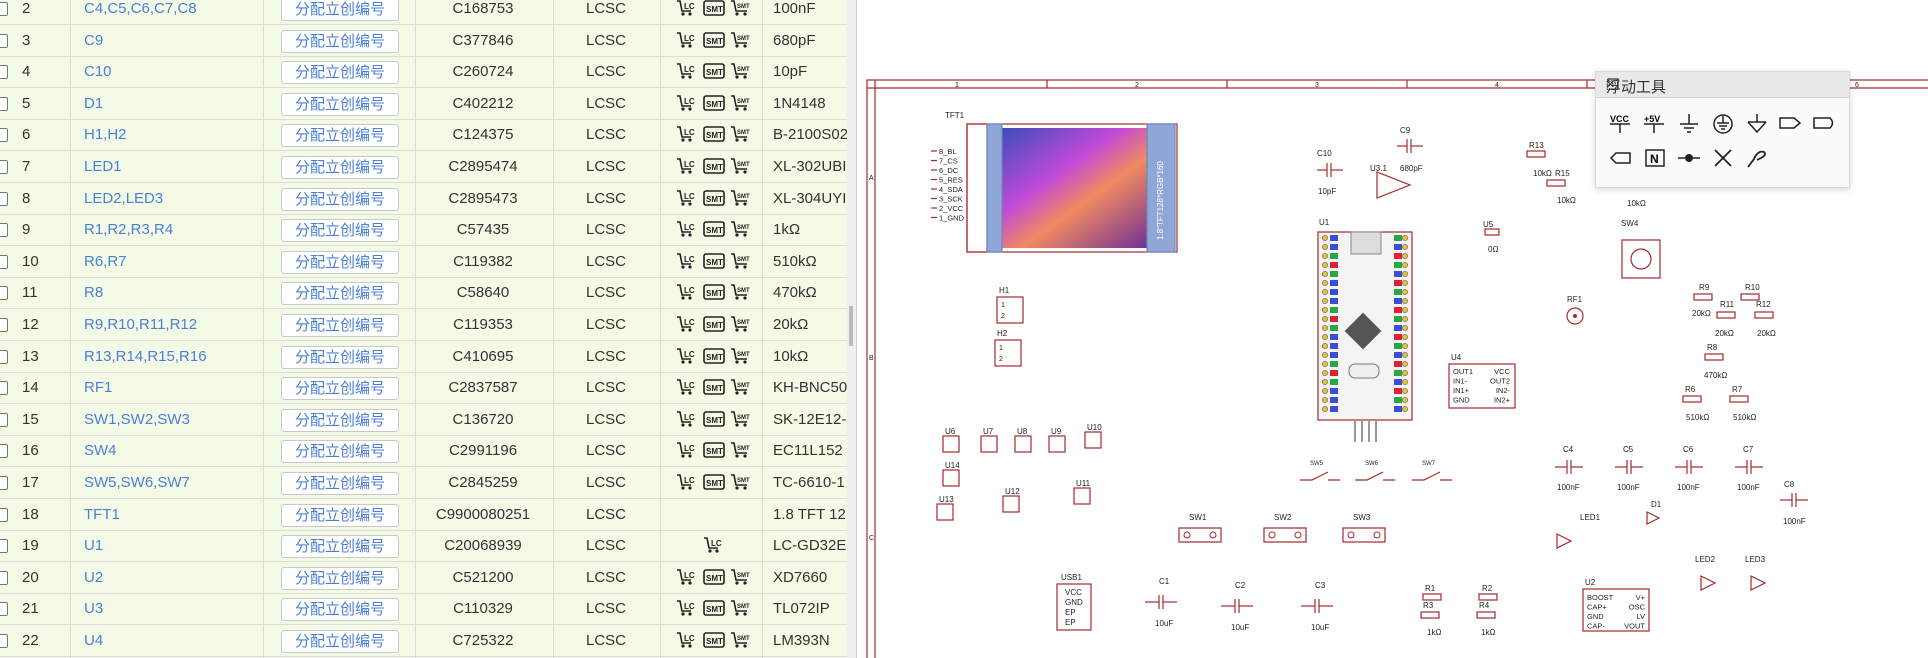 The height and width of the screenshot is (658, 1928). What do you see at coordinates (1621, 158) in the screenshot?
I see `port-input-icon` at bounding box center [1621, 158].